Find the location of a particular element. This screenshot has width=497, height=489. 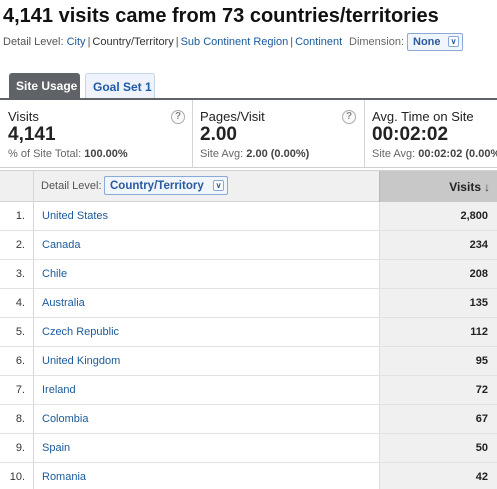

scorecard-label: Visits is located at coordinates (23, 116).